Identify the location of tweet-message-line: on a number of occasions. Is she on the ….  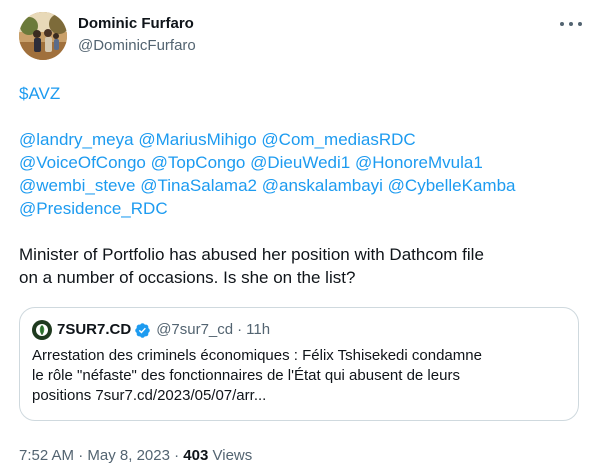
(187, 277).